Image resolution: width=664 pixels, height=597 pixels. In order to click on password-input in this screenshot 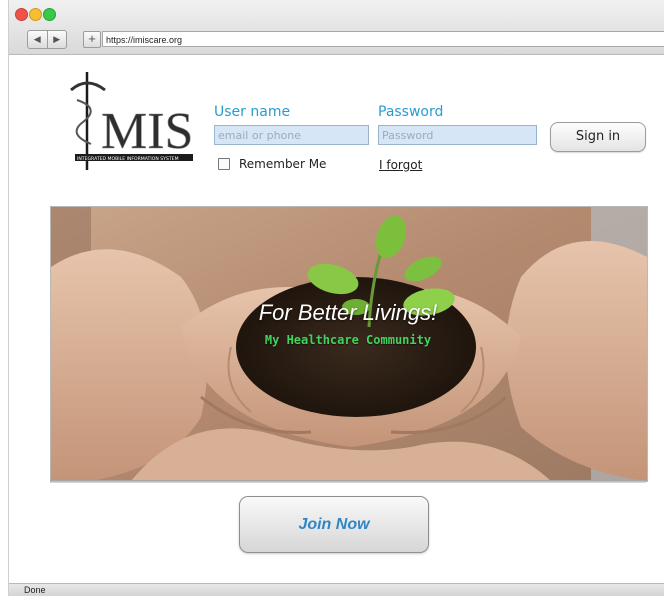, I will do `click(457, 135)`.